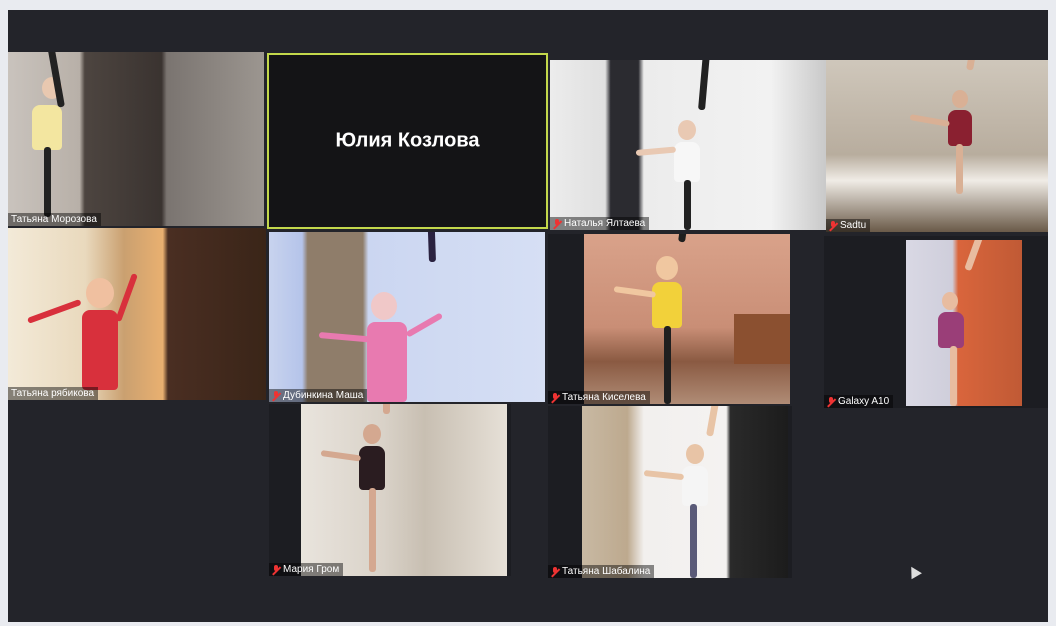 The image size is (1056, 626). What do you see at coordinates (54, 219) in the screenshot?
I see `participant-name-label: Татьяна Морозова` at bounding box center [54, 219].